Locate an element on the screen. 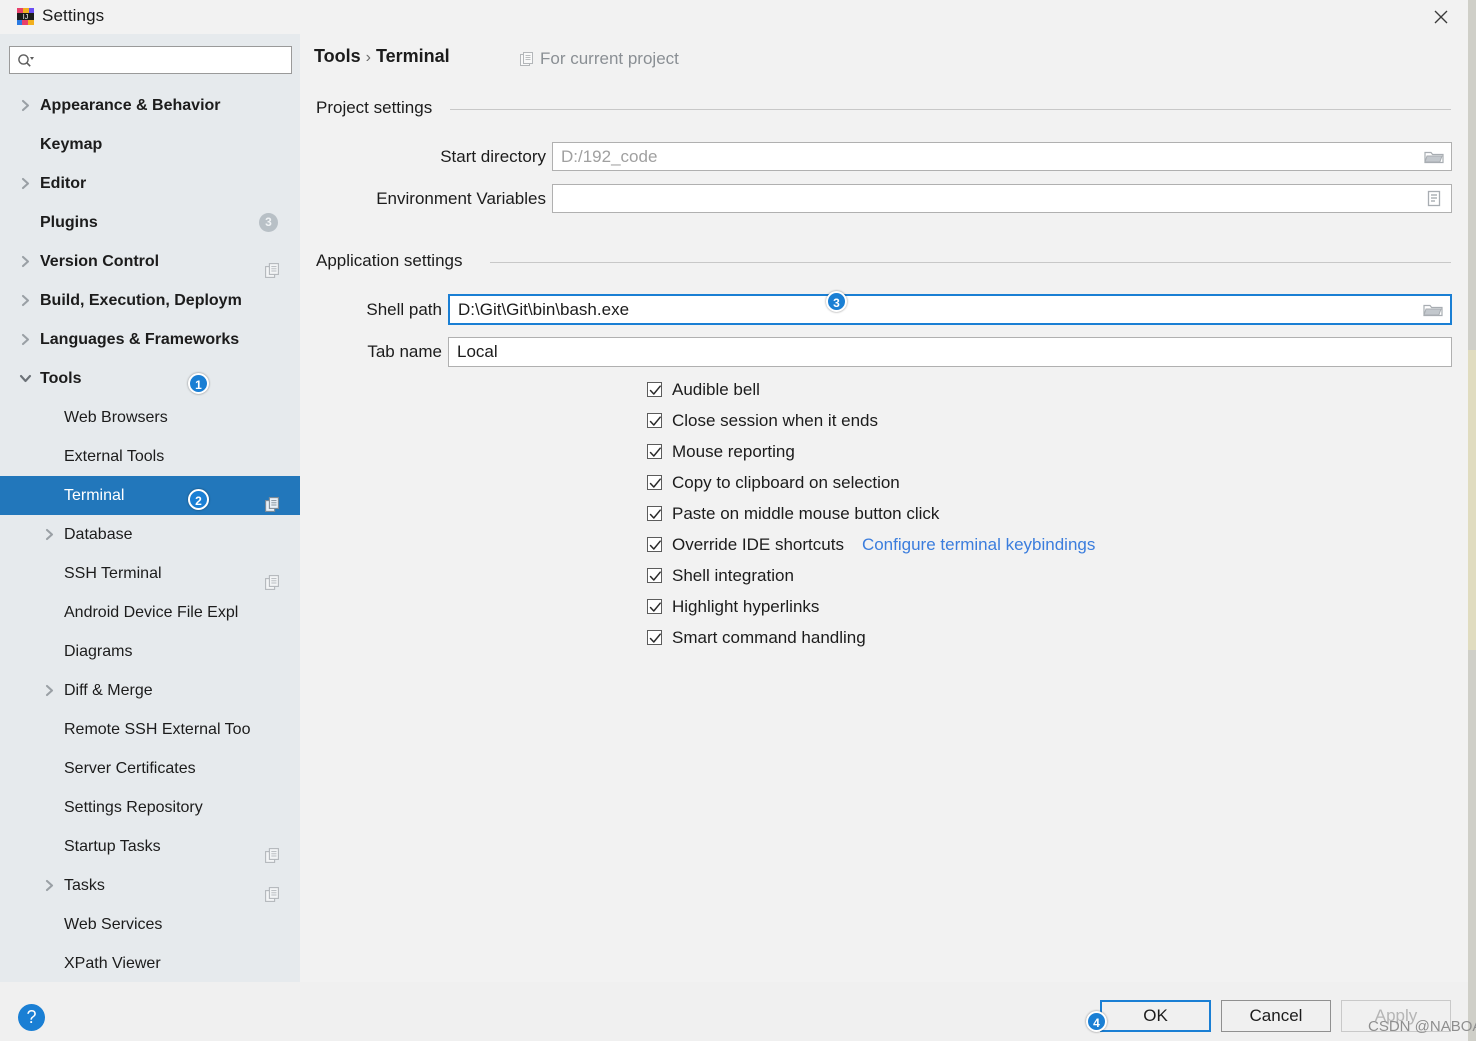 The width and height of the screenshot is (1476, 1041). sidebar-item-settings-repository: Settings Repository is located at coordinates (150, 807).